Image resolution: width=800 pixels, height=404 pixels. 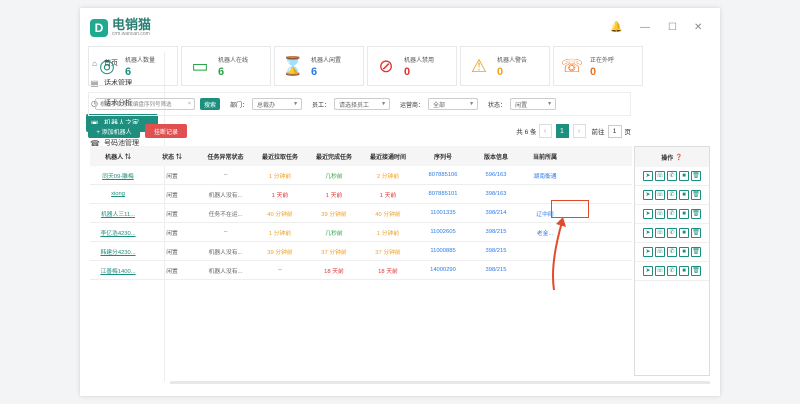 I want to click on page-input: 1, so click(x=614, y=131).